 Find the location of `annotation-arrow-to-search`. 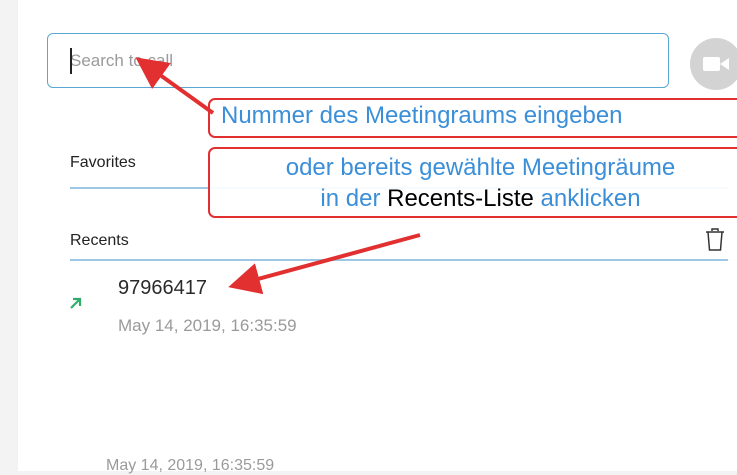

annotation-arrow-to-search is located at coordinates (175, 86).